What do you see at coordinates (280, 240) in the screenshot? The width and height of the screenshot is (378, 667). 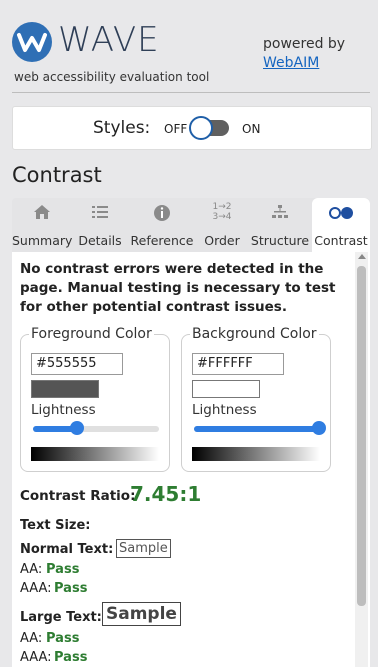 I see `tab-label: Structure` at bounding box center [280, 240].